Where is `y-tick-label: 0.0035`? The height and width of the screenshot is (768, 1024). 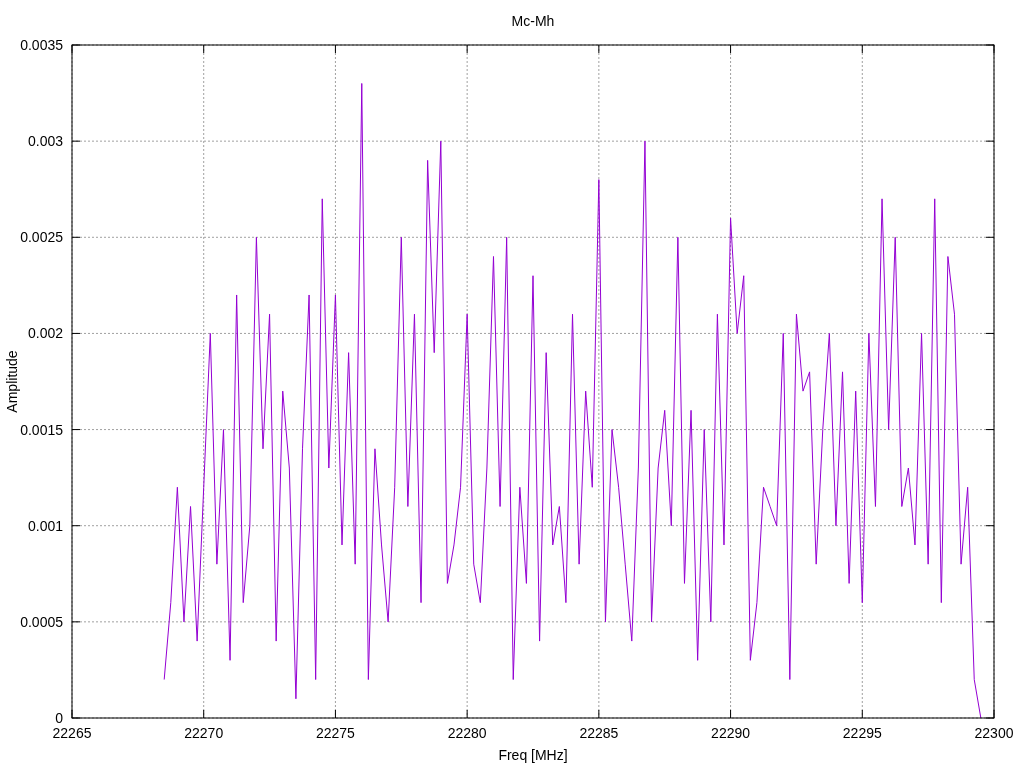 y-tick-label: 0.0035 is located at coordinates (41, 45).